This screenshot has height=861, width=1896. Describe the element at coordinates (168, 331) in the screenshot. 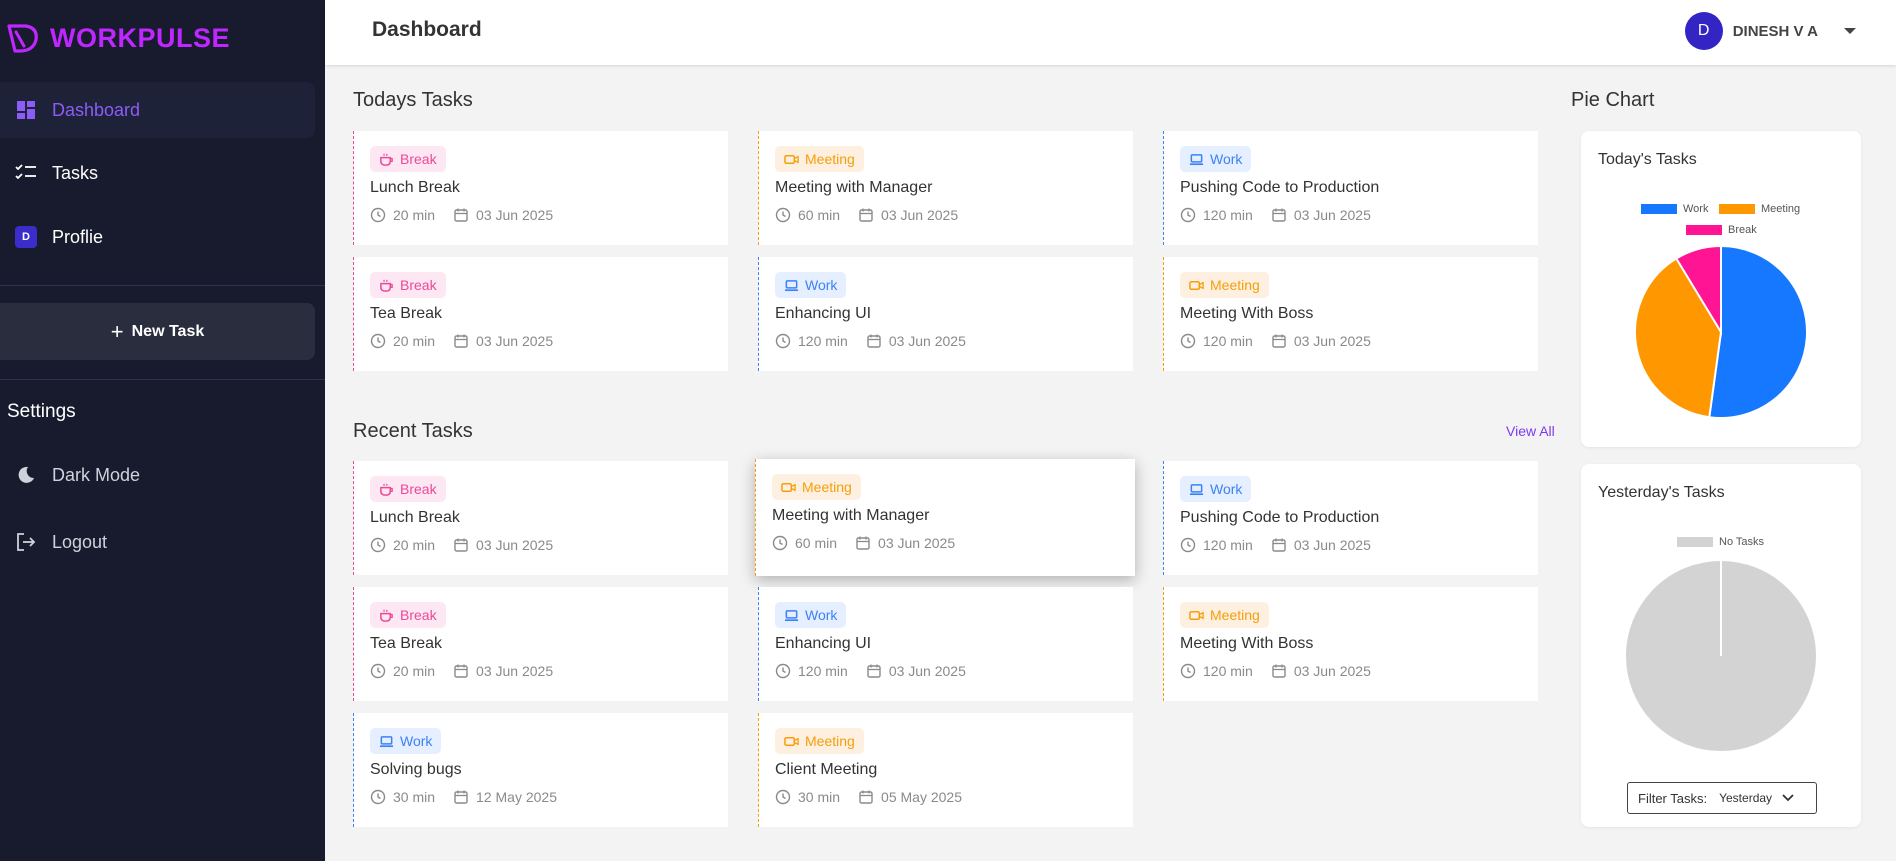

I see `new-task-label: New Task` at that location.